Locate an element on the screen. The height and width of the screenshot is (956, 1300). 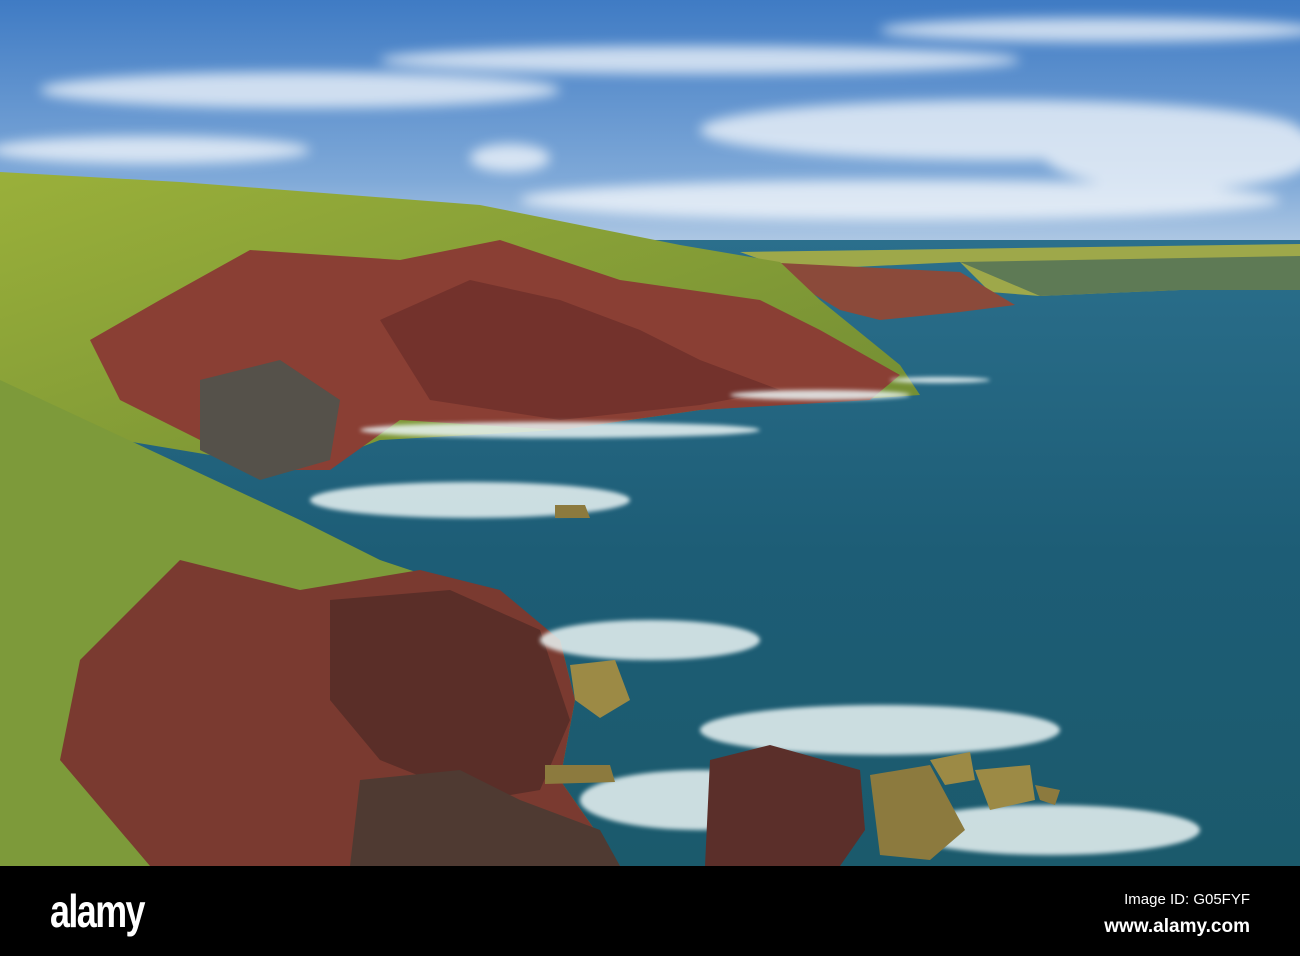
website-link: www.alamy.com is located at coordinates (1177, 926).